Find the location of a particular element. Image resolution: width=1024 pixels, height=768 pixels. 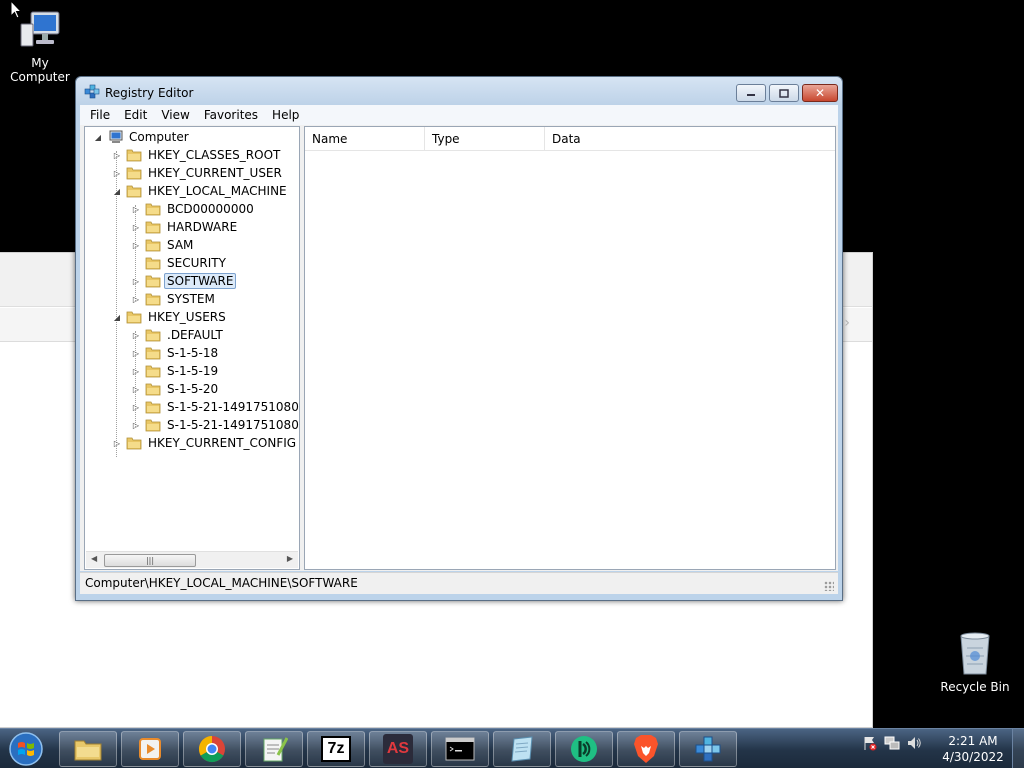

recycle-bin-label: Recycle Bin is located at coordinates (975, 687).